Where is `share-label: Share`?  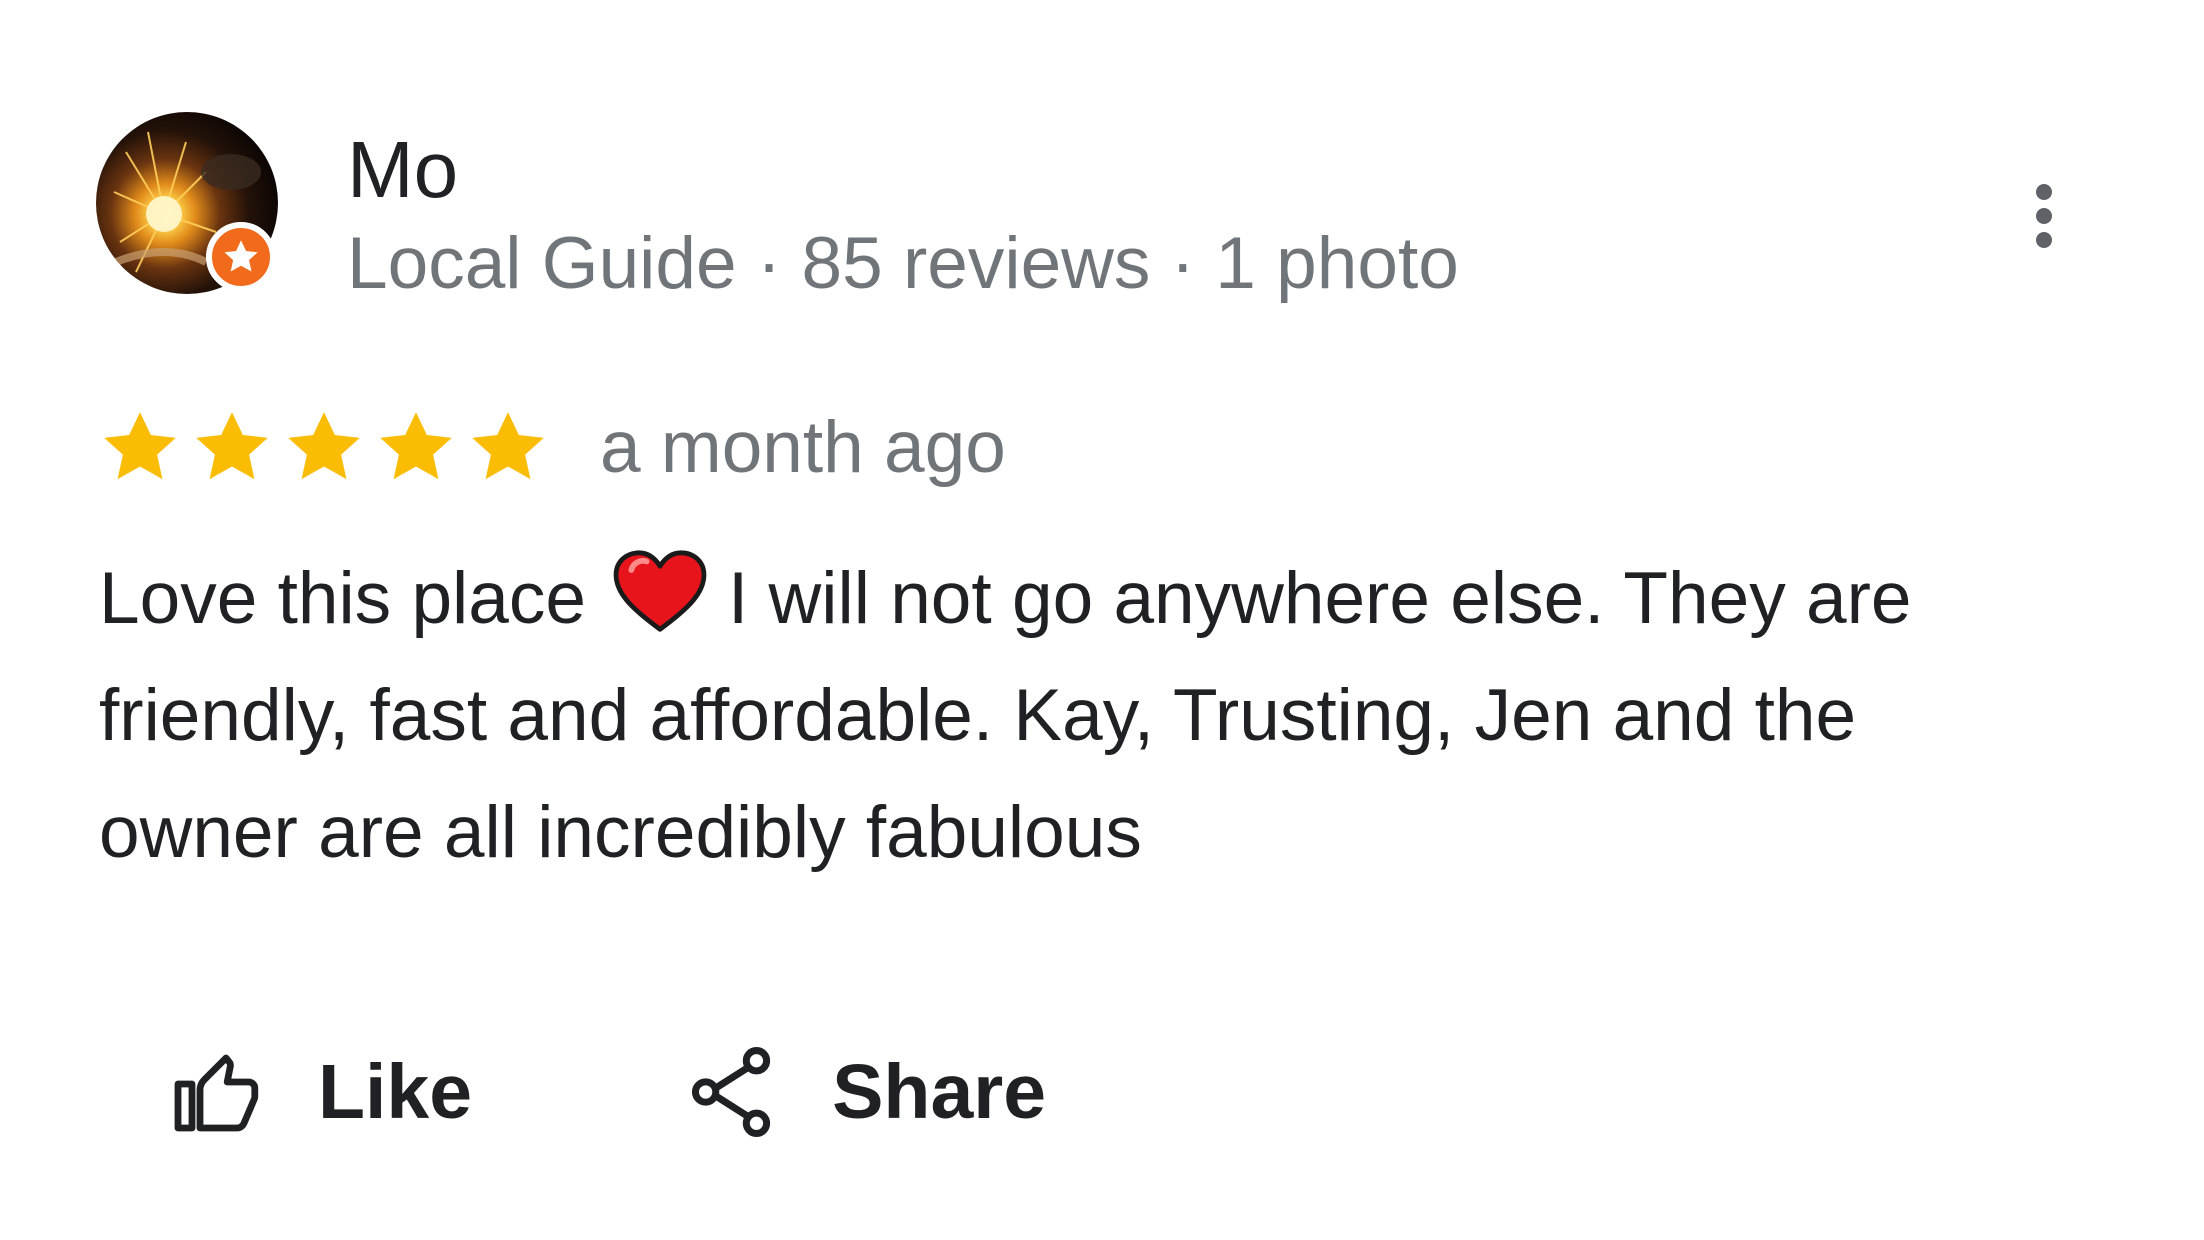
share-label: Share is located at coordinates (939, 1092).